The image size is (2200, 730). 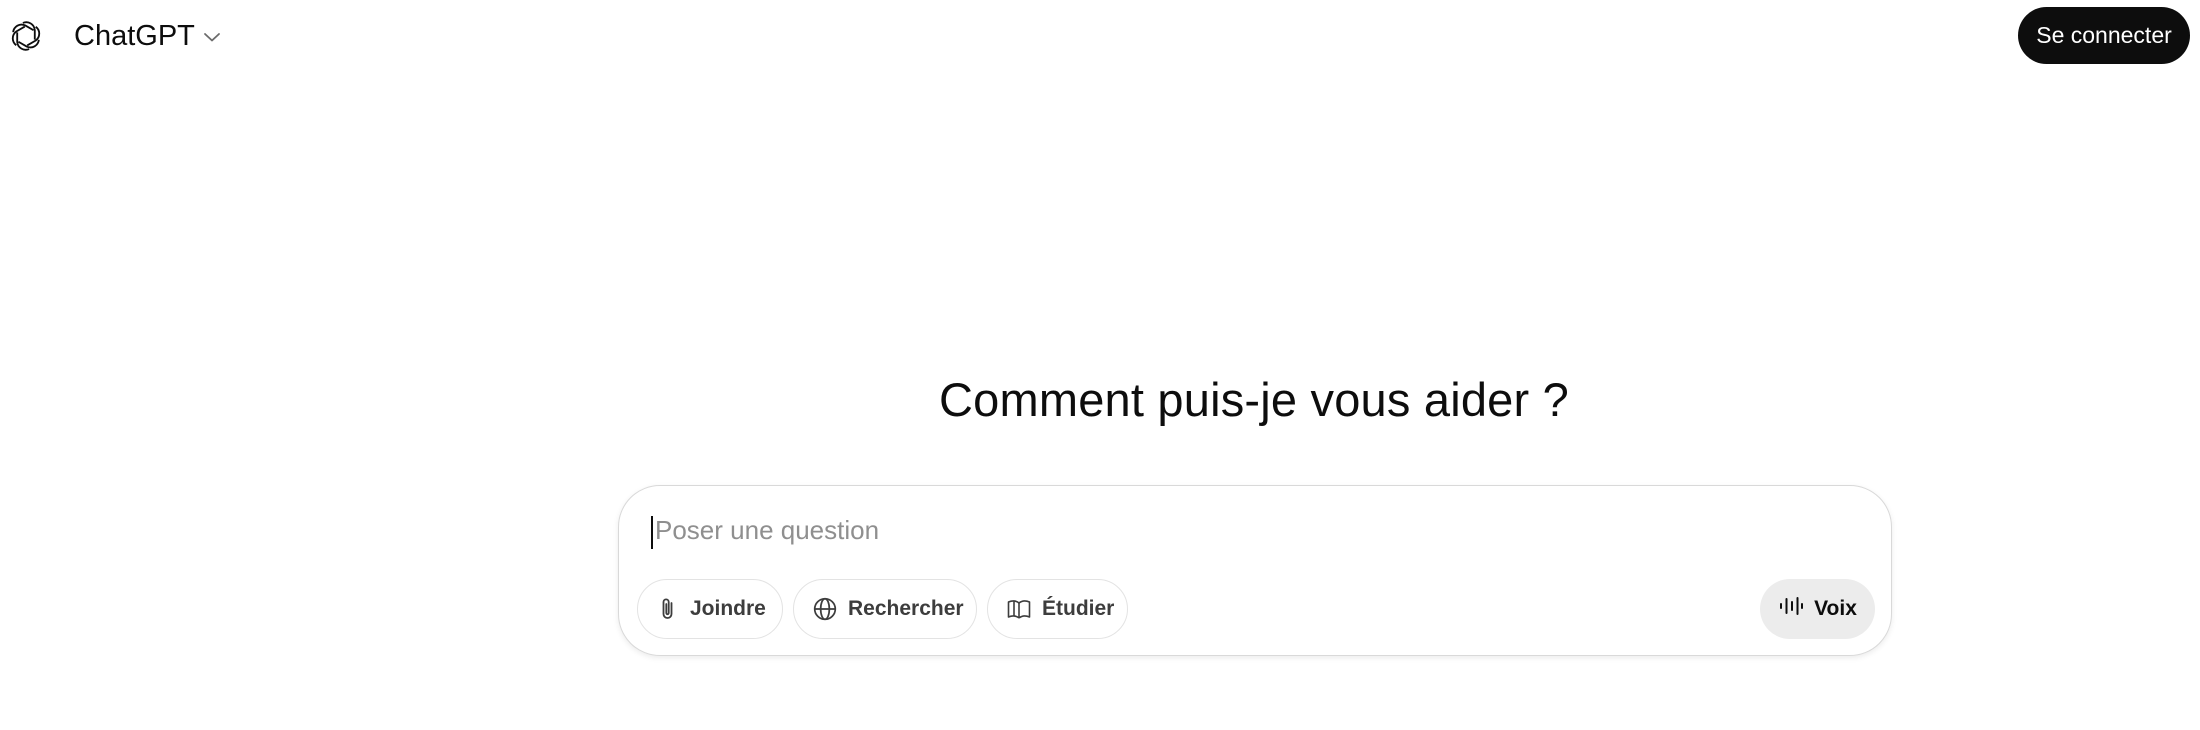 I want to click on search-button: Rechercher, so click(x=885, y=609).